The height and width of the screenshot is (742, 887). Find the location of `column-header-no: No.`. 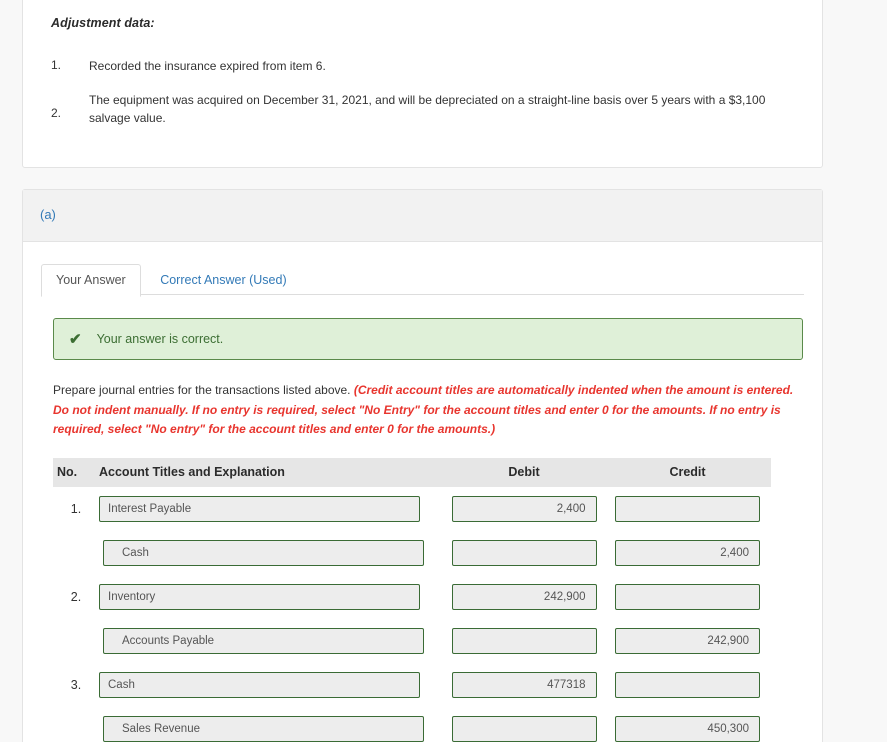

column-header-no: No. is located at coordinates (67, 472).